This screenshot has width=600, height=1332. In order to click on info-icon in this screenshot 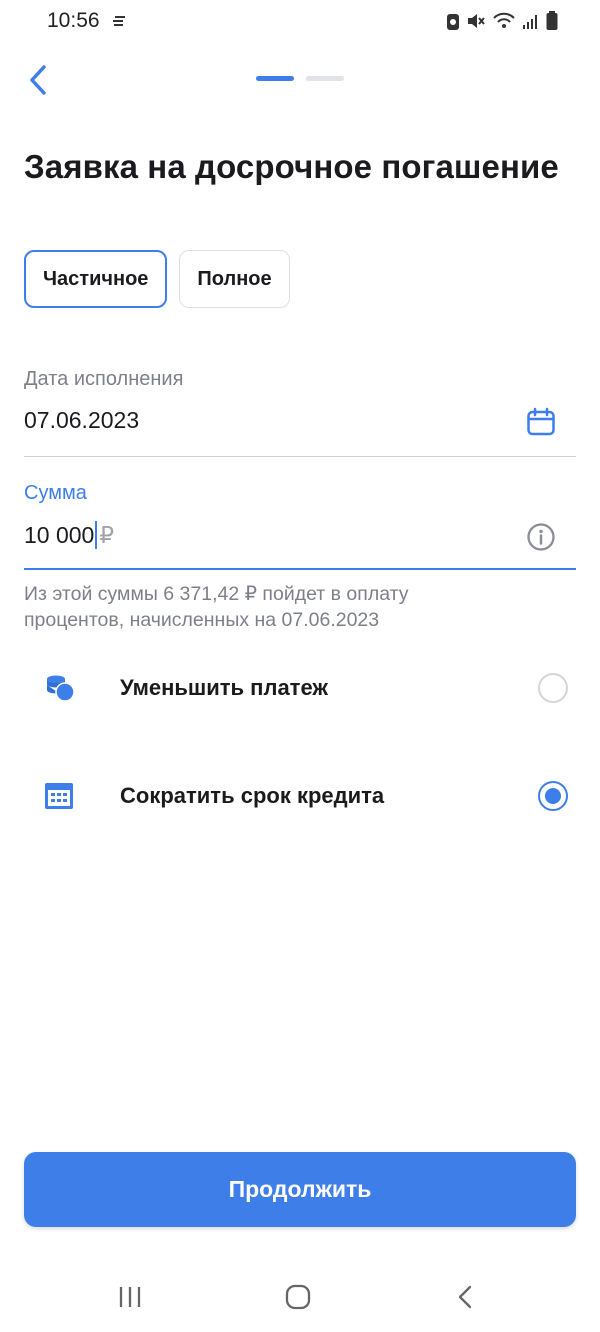, I will do `click(541, 539)`.